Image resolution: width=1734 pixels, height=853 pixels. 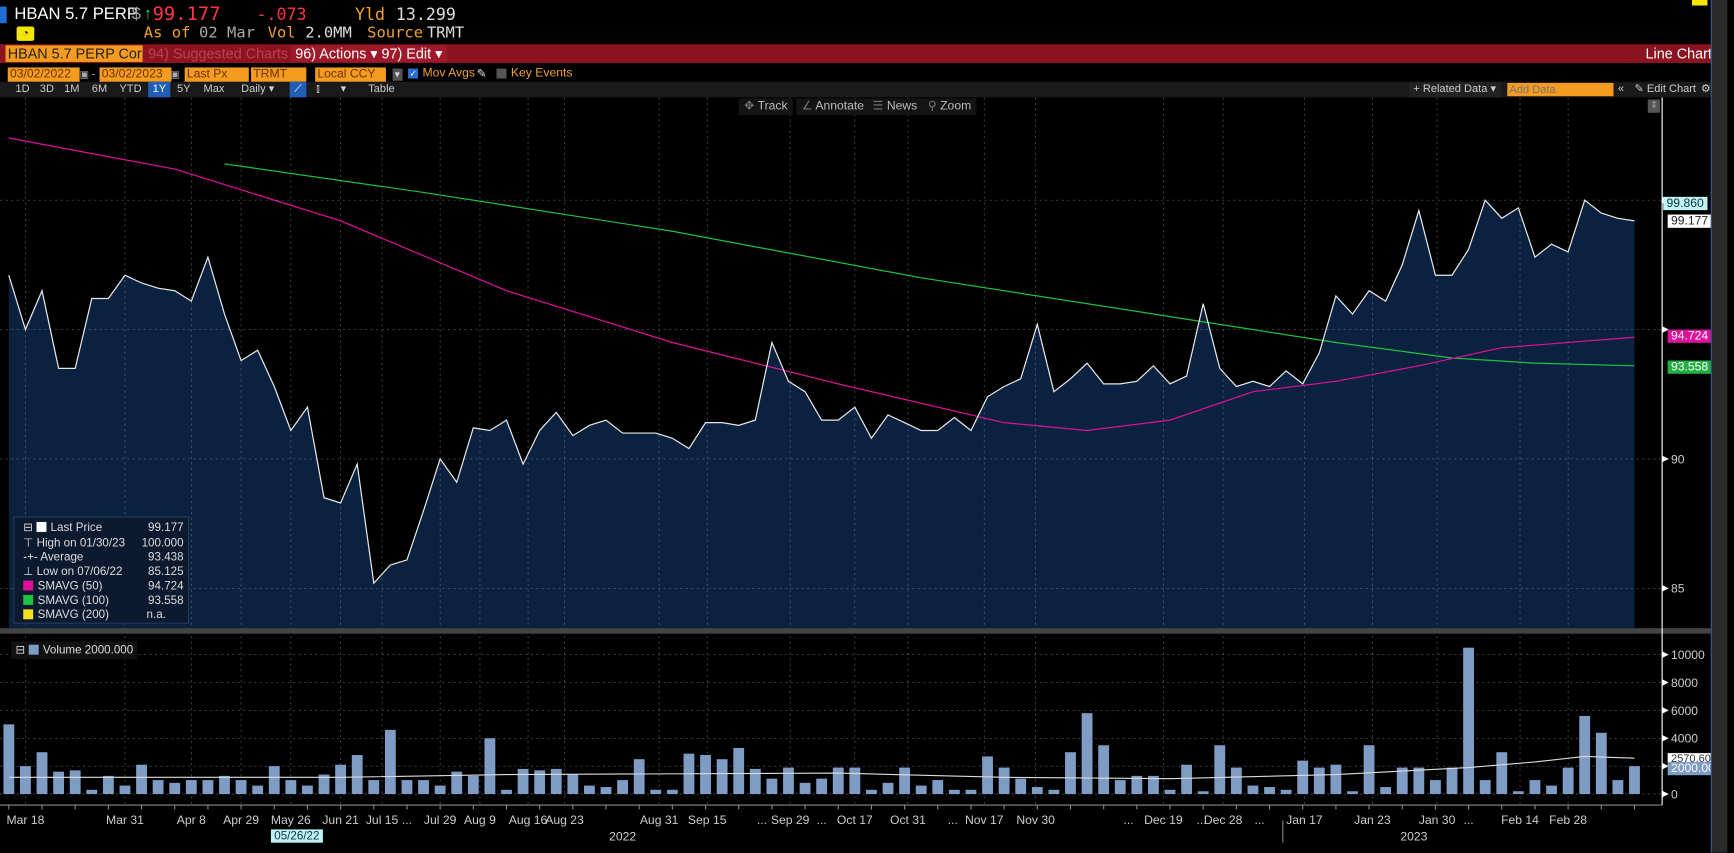 I want to click on line-chart-icon: ⟋, so click(x=298, y=89).